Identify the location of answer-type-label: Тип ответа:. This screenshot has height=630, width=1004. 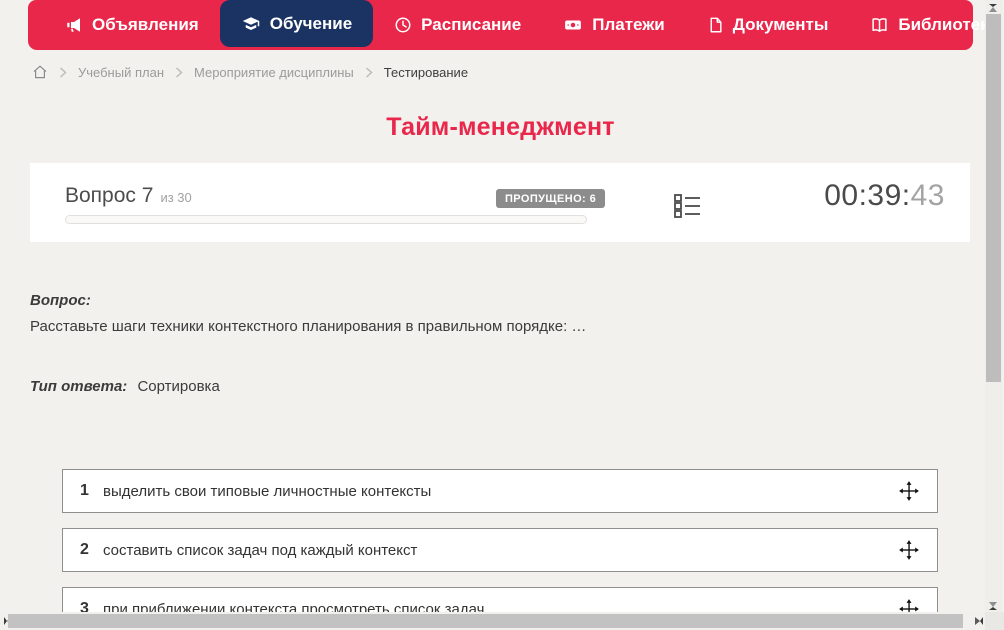
(79, 386).